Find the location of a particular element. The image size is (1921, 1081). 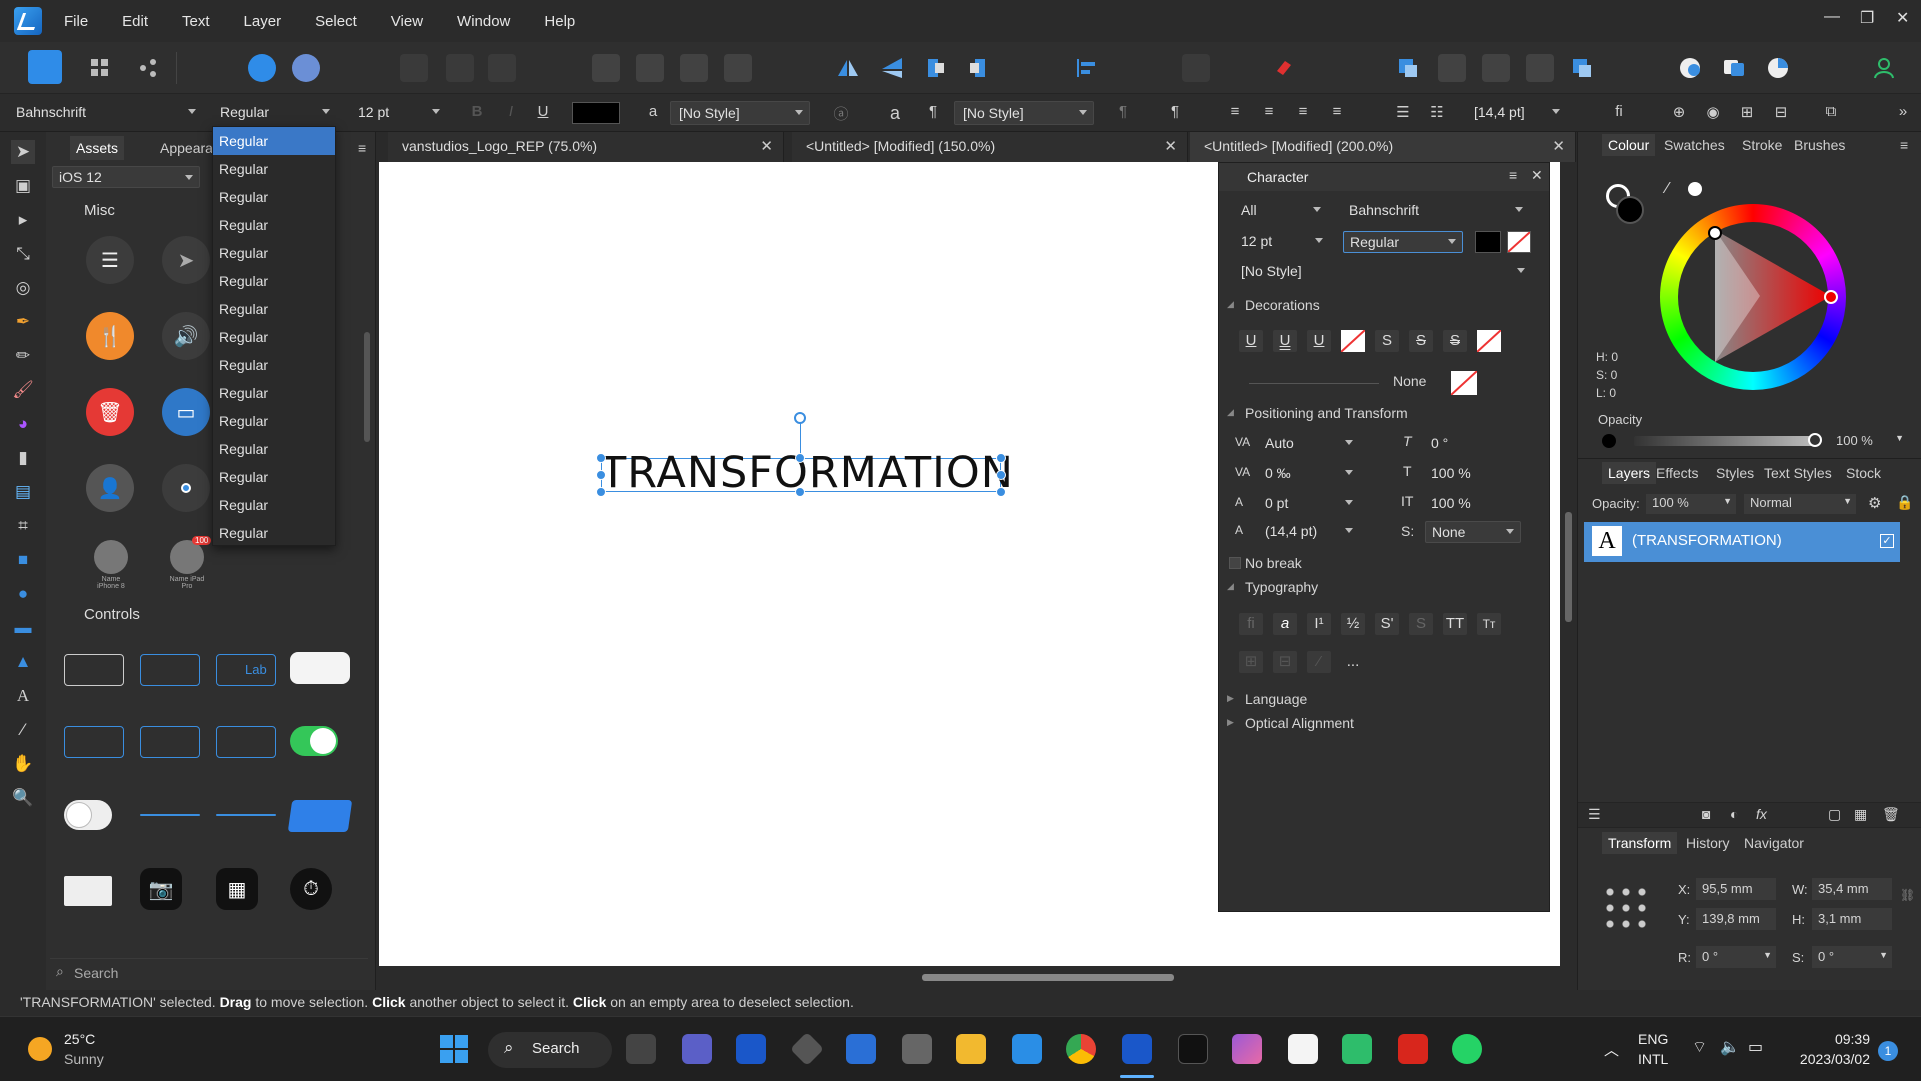

para-style-edit-icon: ¶ is located at coordinates (1123, 114).